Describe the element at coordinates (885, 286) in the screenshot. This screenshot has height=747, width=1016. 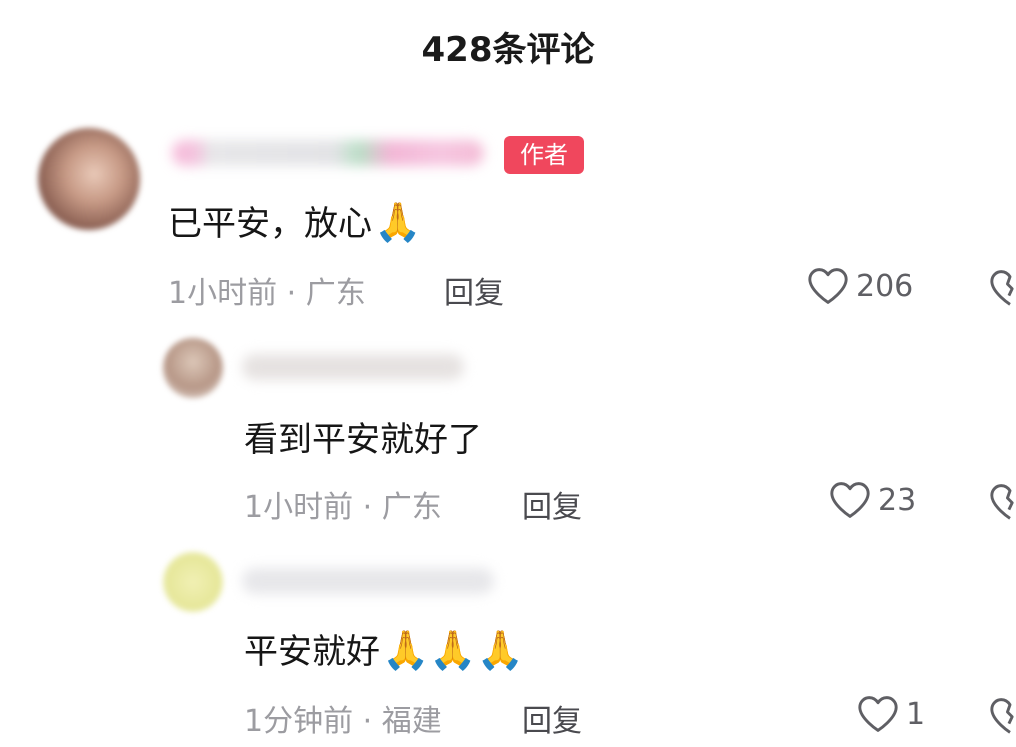
I see `like-count: 206` at that location.